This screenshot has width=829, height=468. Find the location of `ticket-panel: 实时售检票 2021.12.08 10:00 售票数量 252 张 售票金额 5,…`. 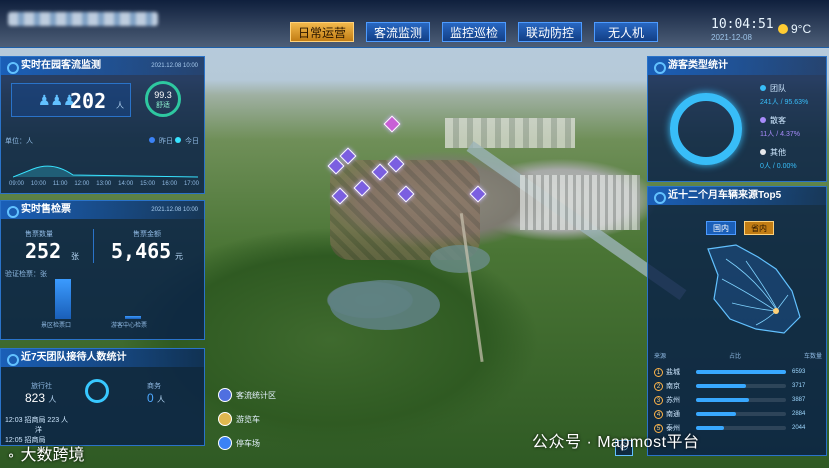

ticket-panel: 实时售检票 2021.12.08 10:00 售票数量 252 张 售票金额 5,… is located at coordinates (102, 270).